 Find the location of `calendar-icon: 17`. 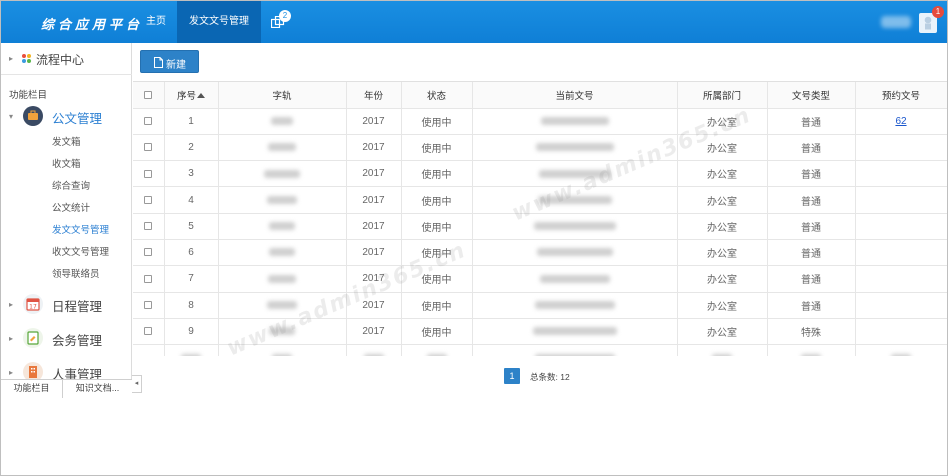

calendar-icon: 17 is located at coordinates (33, 304).